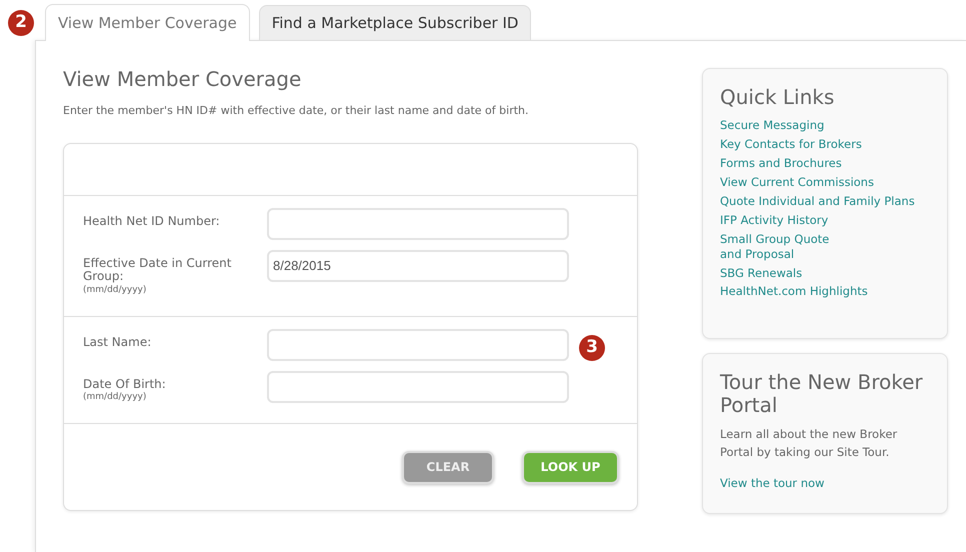  I want to click on quick-link: Small Group Quote and Proposal, so click(825, 247).